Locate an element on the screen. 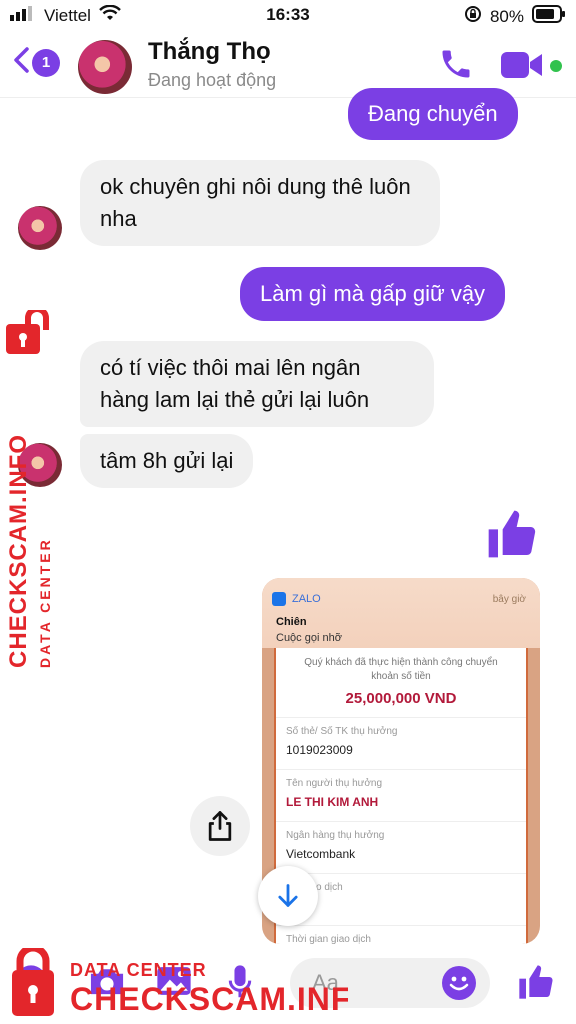 This screenshot has width=576, height=1024. receipt-field: Tên người thụ hưởng LE THI KIM ANH is located at coordinates (401, 796).